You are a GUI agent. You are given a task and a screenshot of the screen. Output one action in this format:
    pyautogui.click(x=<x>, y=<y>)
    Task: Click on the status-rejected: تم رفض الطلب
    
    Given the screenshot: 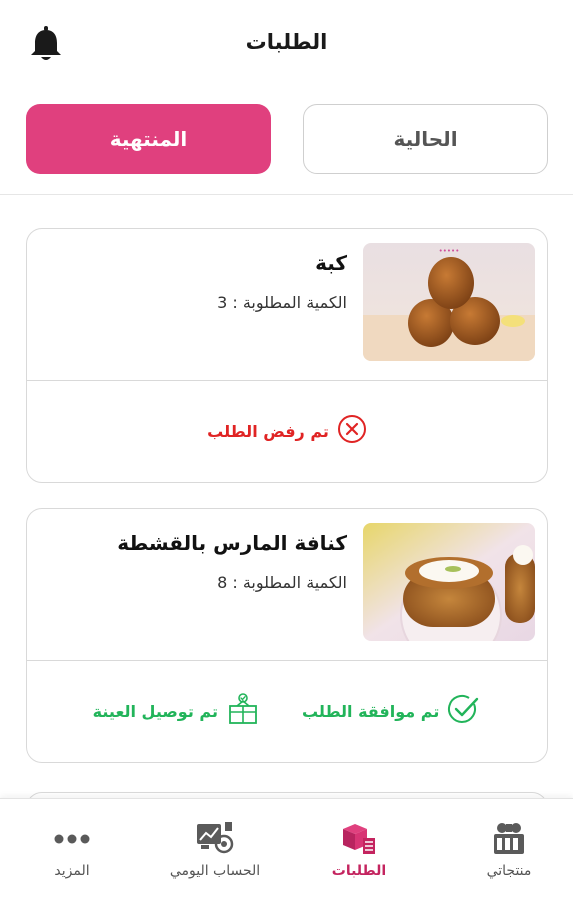 What is the action you would take?
    pyautogui.click(x=287, y=431)
    